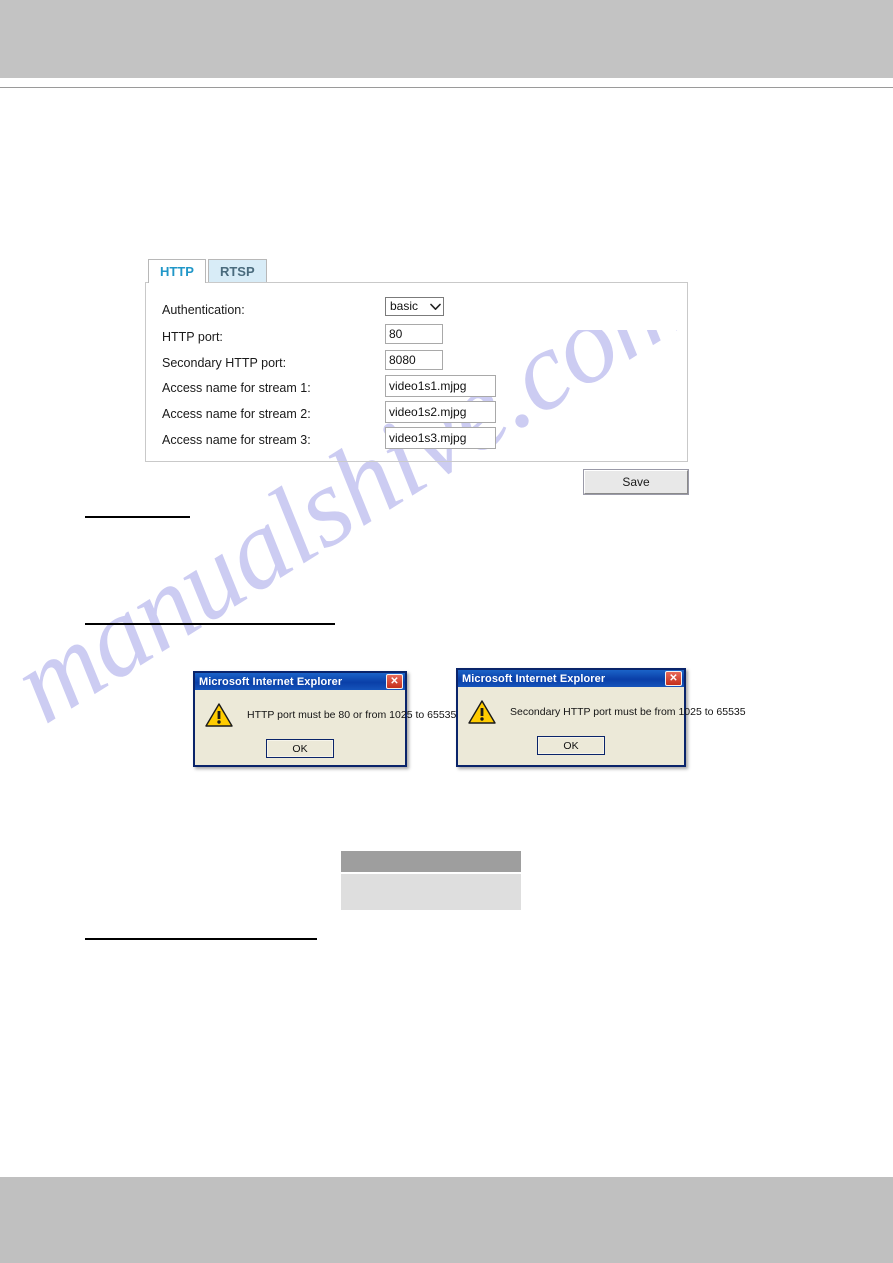 This screenshot has height=1263, width=893. I want to click on page-header-band, so click(446, 39).